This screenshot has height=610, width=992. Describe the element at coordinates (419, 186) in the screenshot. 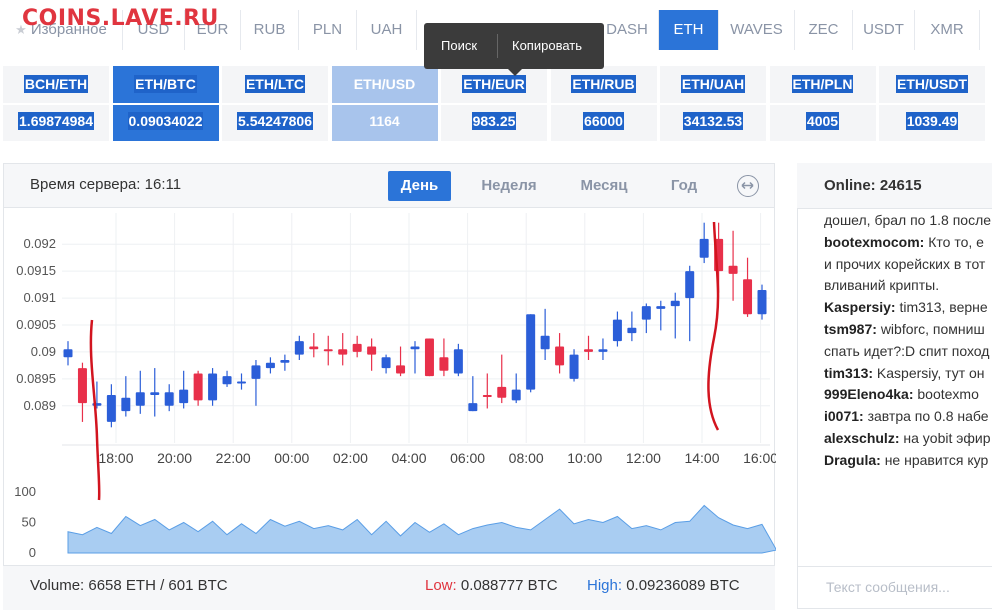

I see `period-day: День` at that location.